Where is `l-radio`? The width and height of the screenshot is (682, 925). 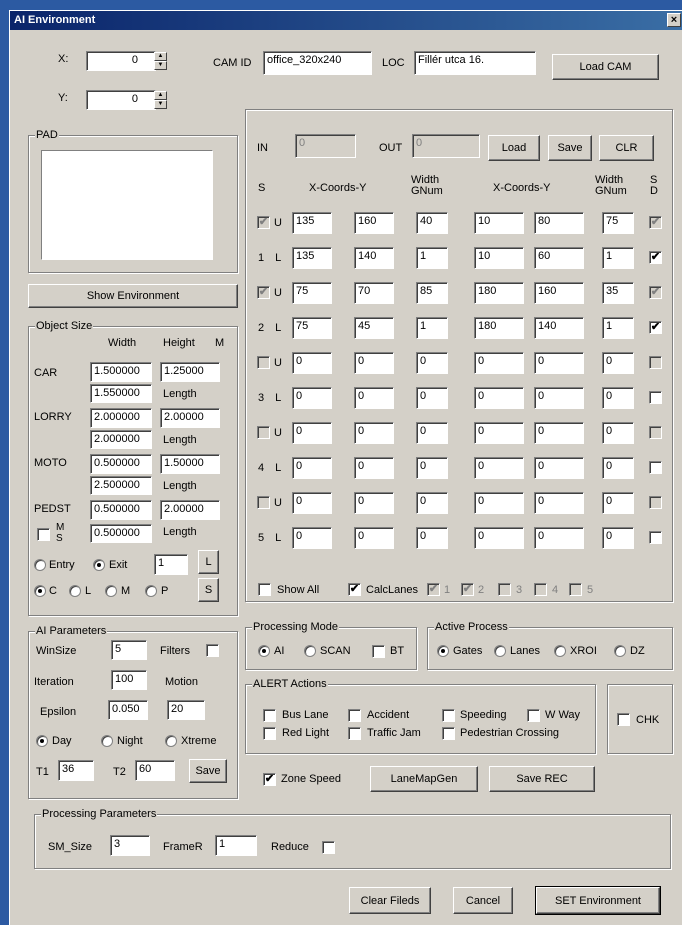 l-radio is located at coordinates (75, 591).